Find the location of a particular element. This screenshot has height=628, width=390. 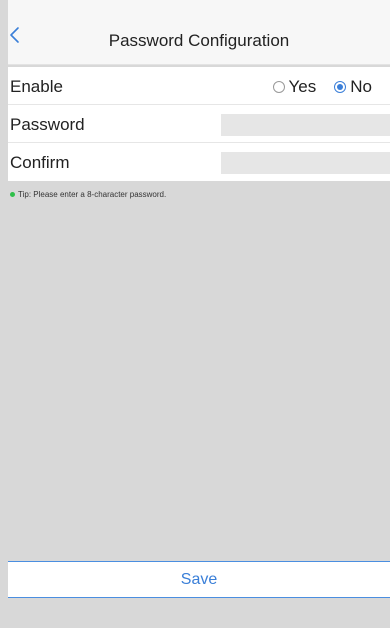

confirm-row: Confirm is located at coordinates (199, 162).